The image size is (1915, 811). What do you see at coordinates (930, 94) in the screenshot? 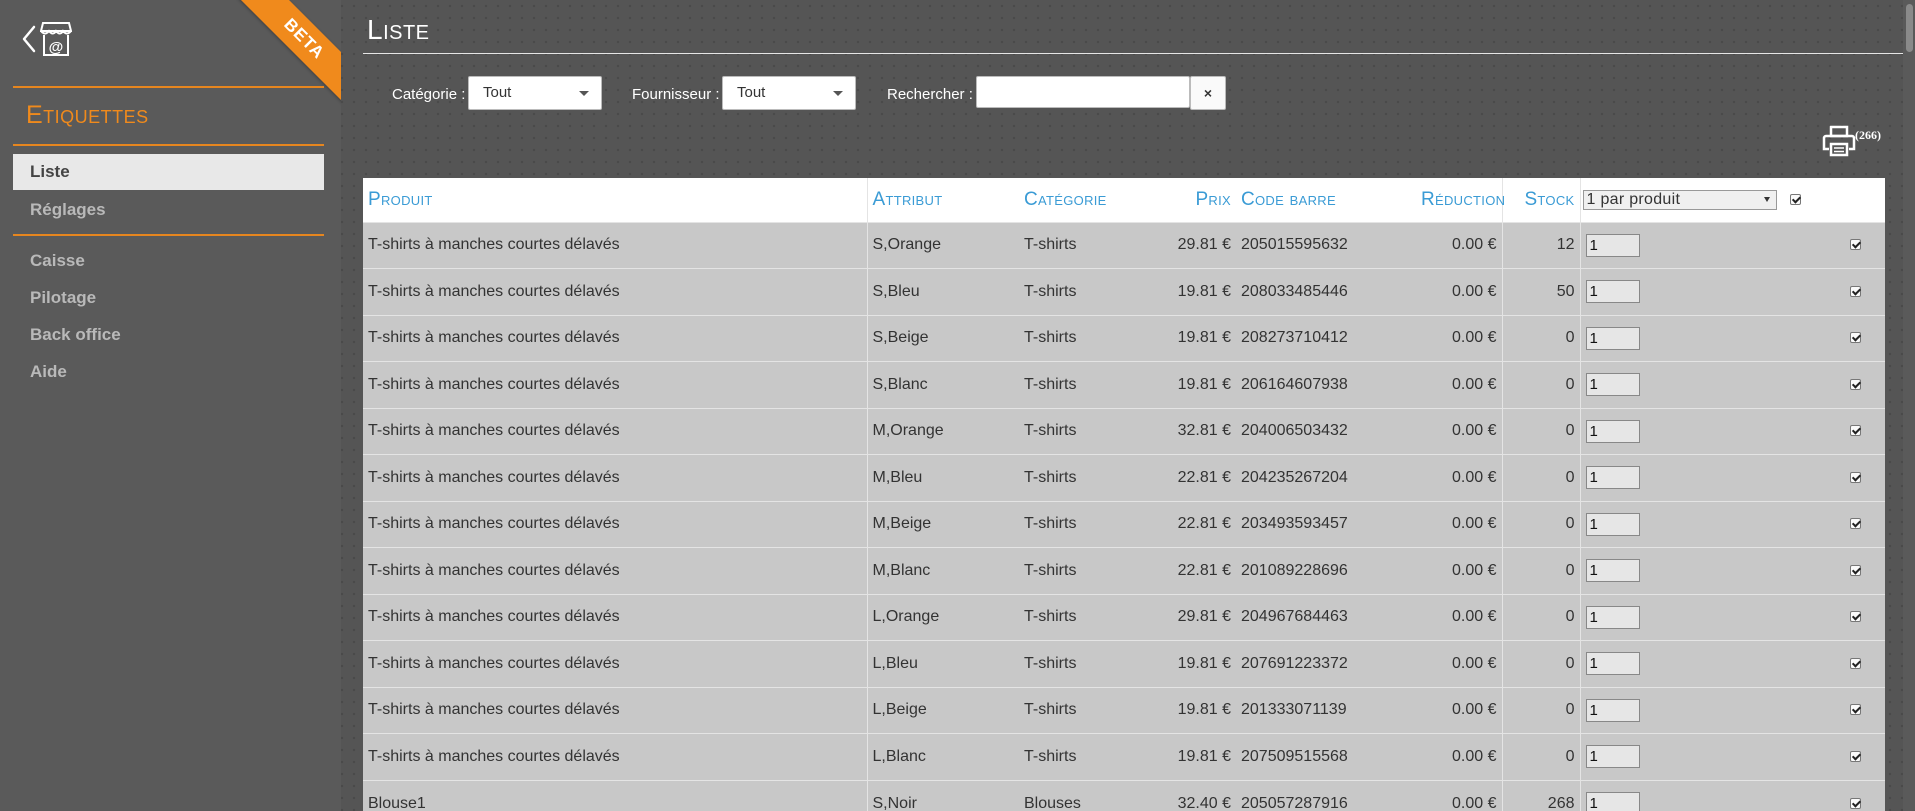
I see `search-label: Rechercher :` at bounding box center [930, 94].